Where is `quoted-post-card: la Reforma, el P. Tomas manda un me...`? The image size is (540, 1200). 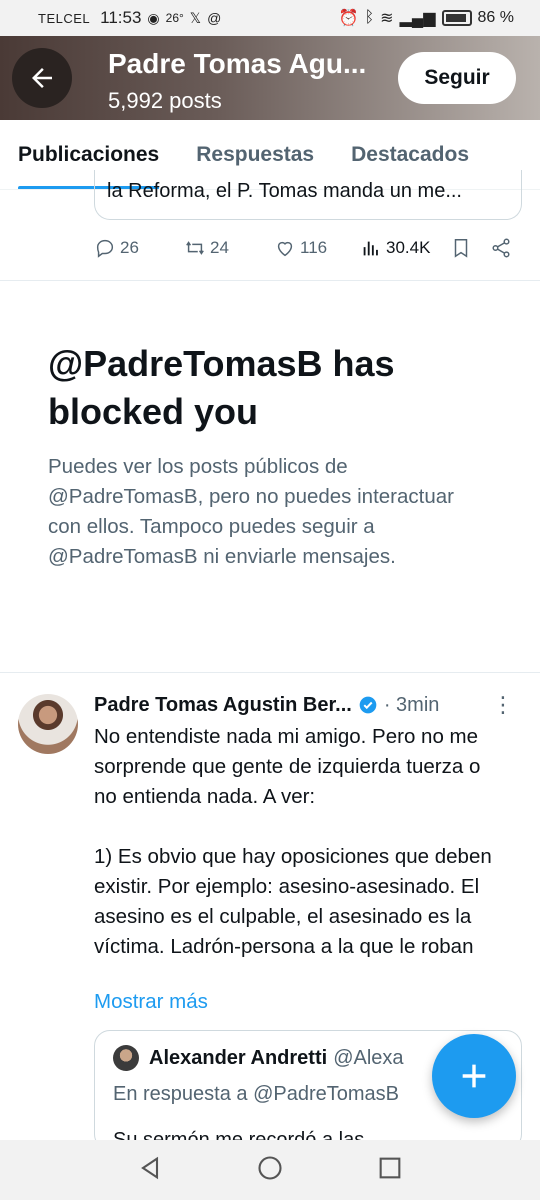
quoted-post-card: la Reforma, el P. Tomas manda un me... is located at coordinates (308, 195).